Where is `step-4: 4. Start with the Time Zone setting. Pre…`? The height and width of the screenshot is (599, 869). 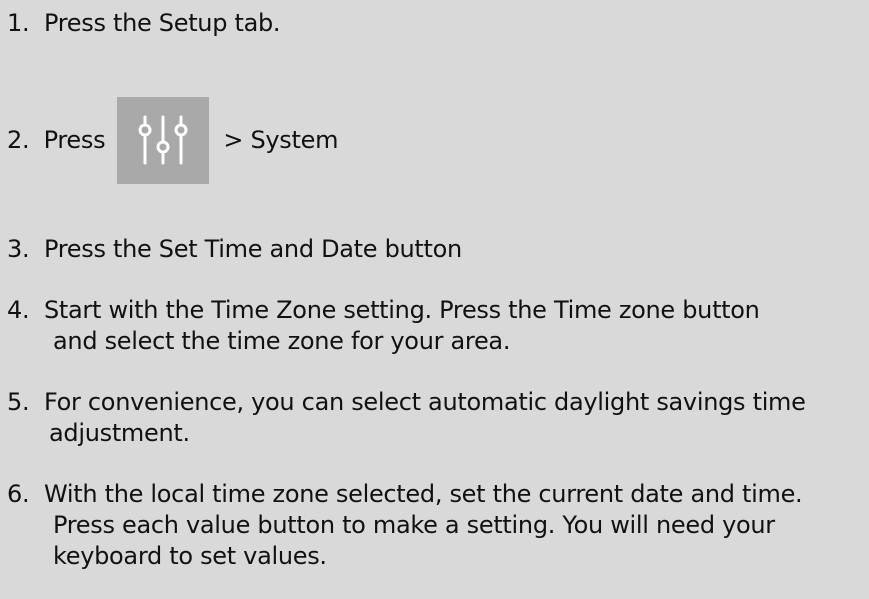 step-4: 4. Start with the Time Zone setting. Pre… is located at coordinates (383, 326).